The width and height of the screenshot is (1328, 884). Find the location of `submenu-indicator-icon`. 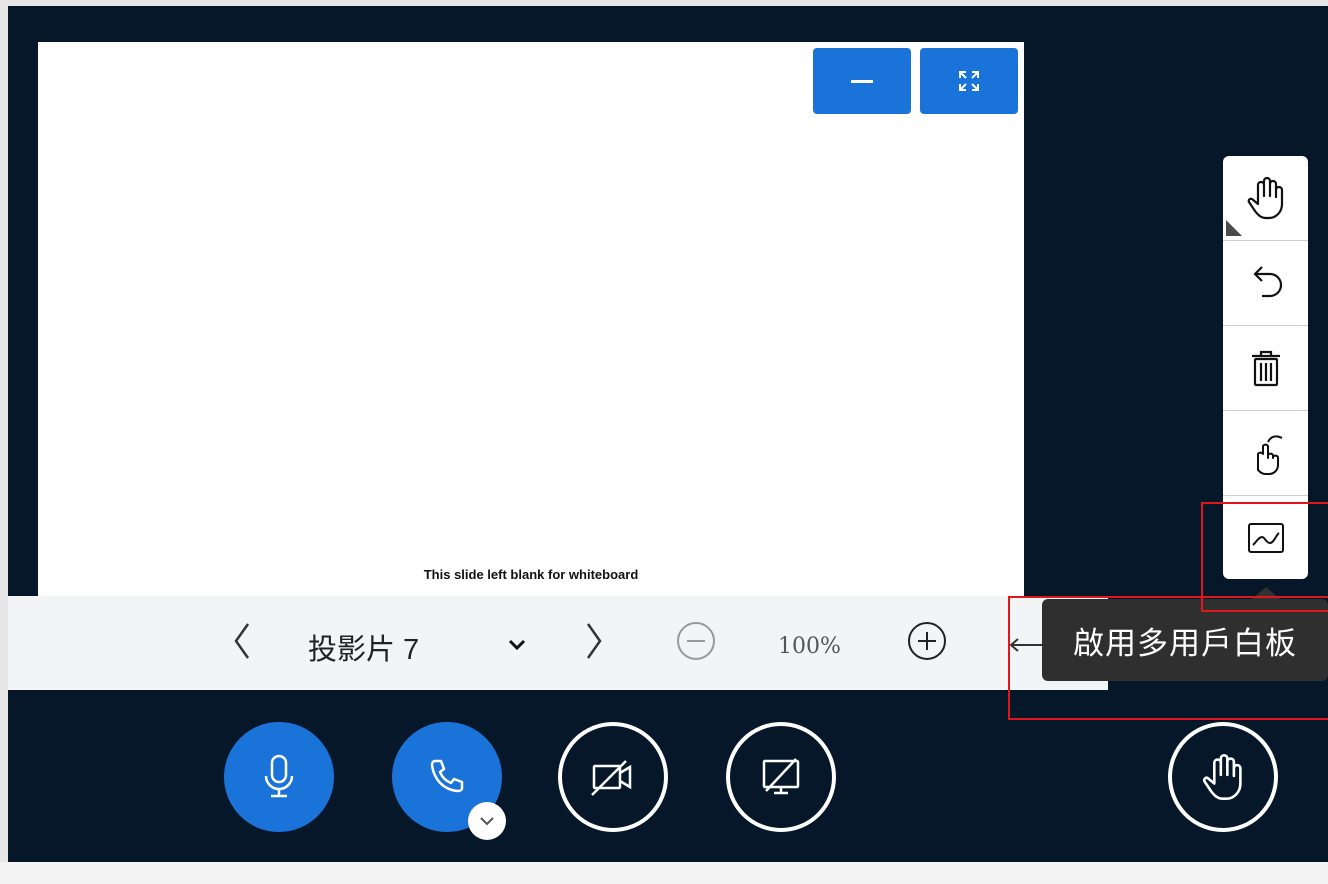

submenu-indicator-icon is located at coordinates (1234, 228).